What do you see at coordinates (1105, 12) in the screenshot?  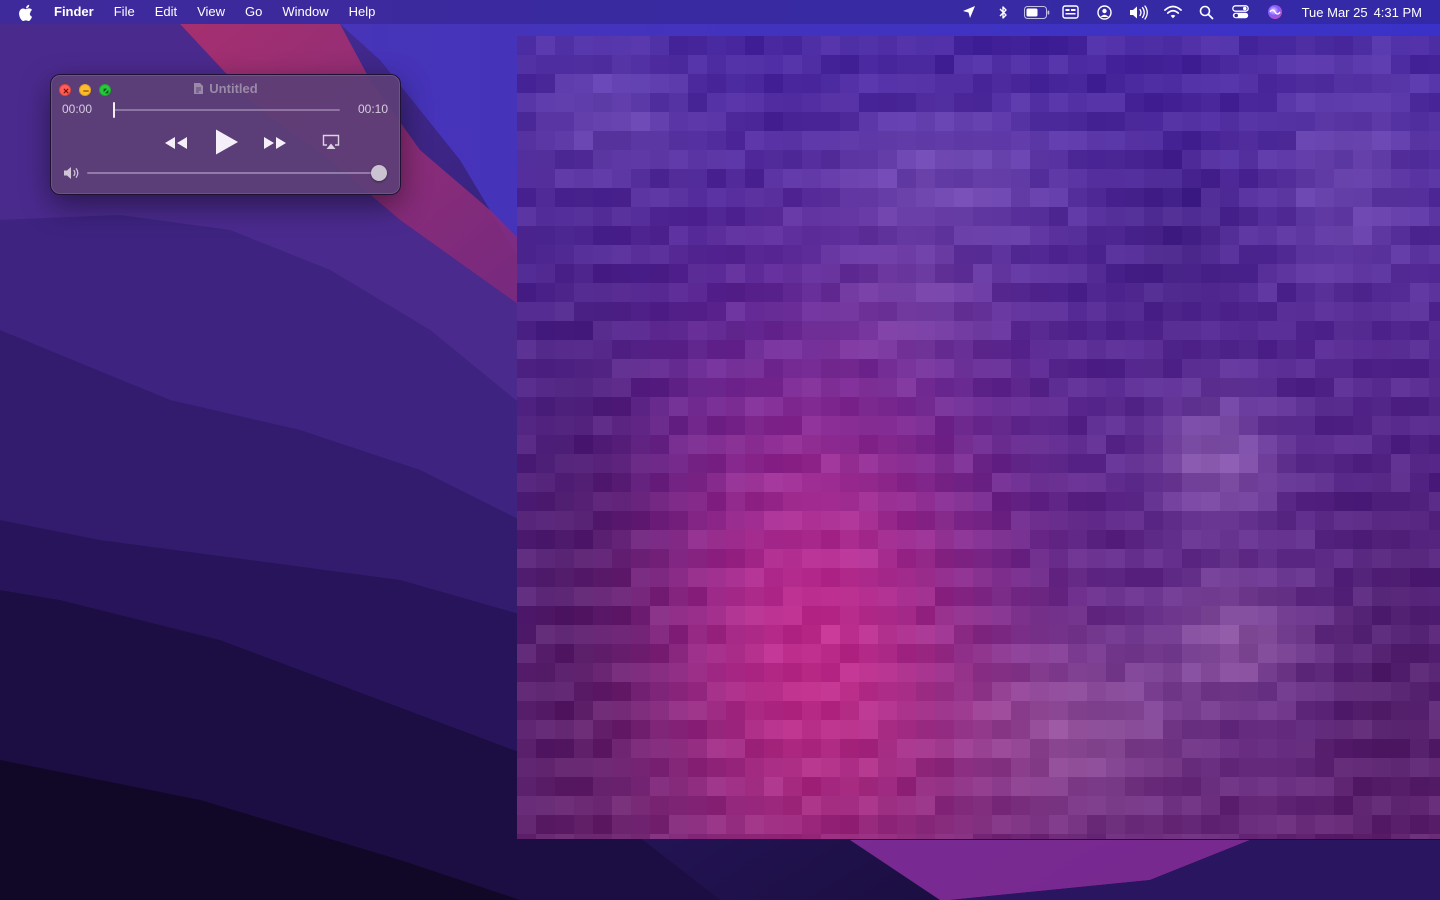 I see `user-account-icon` at bounding box center [1105, 12].